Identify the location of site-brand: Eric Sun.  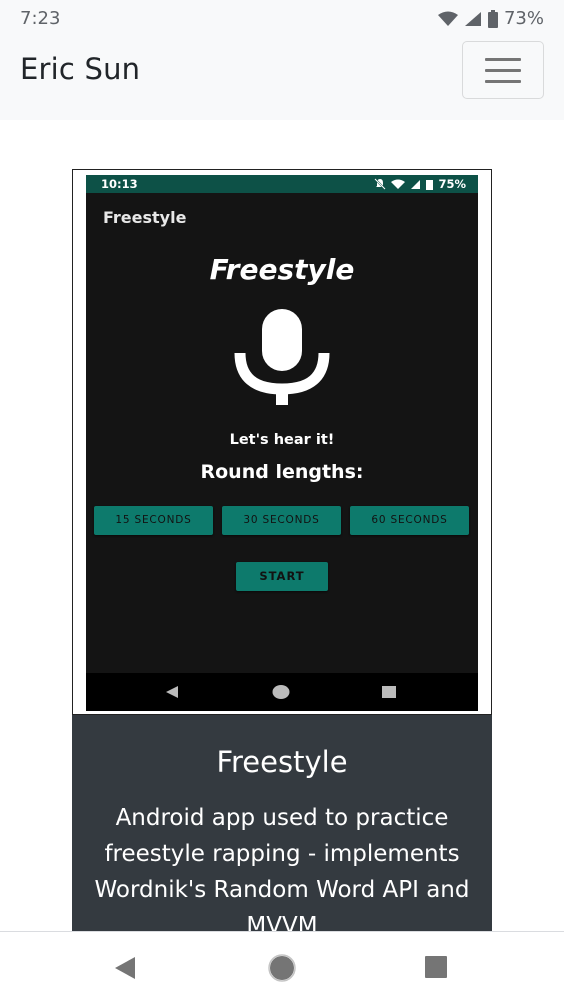
(80, 69).